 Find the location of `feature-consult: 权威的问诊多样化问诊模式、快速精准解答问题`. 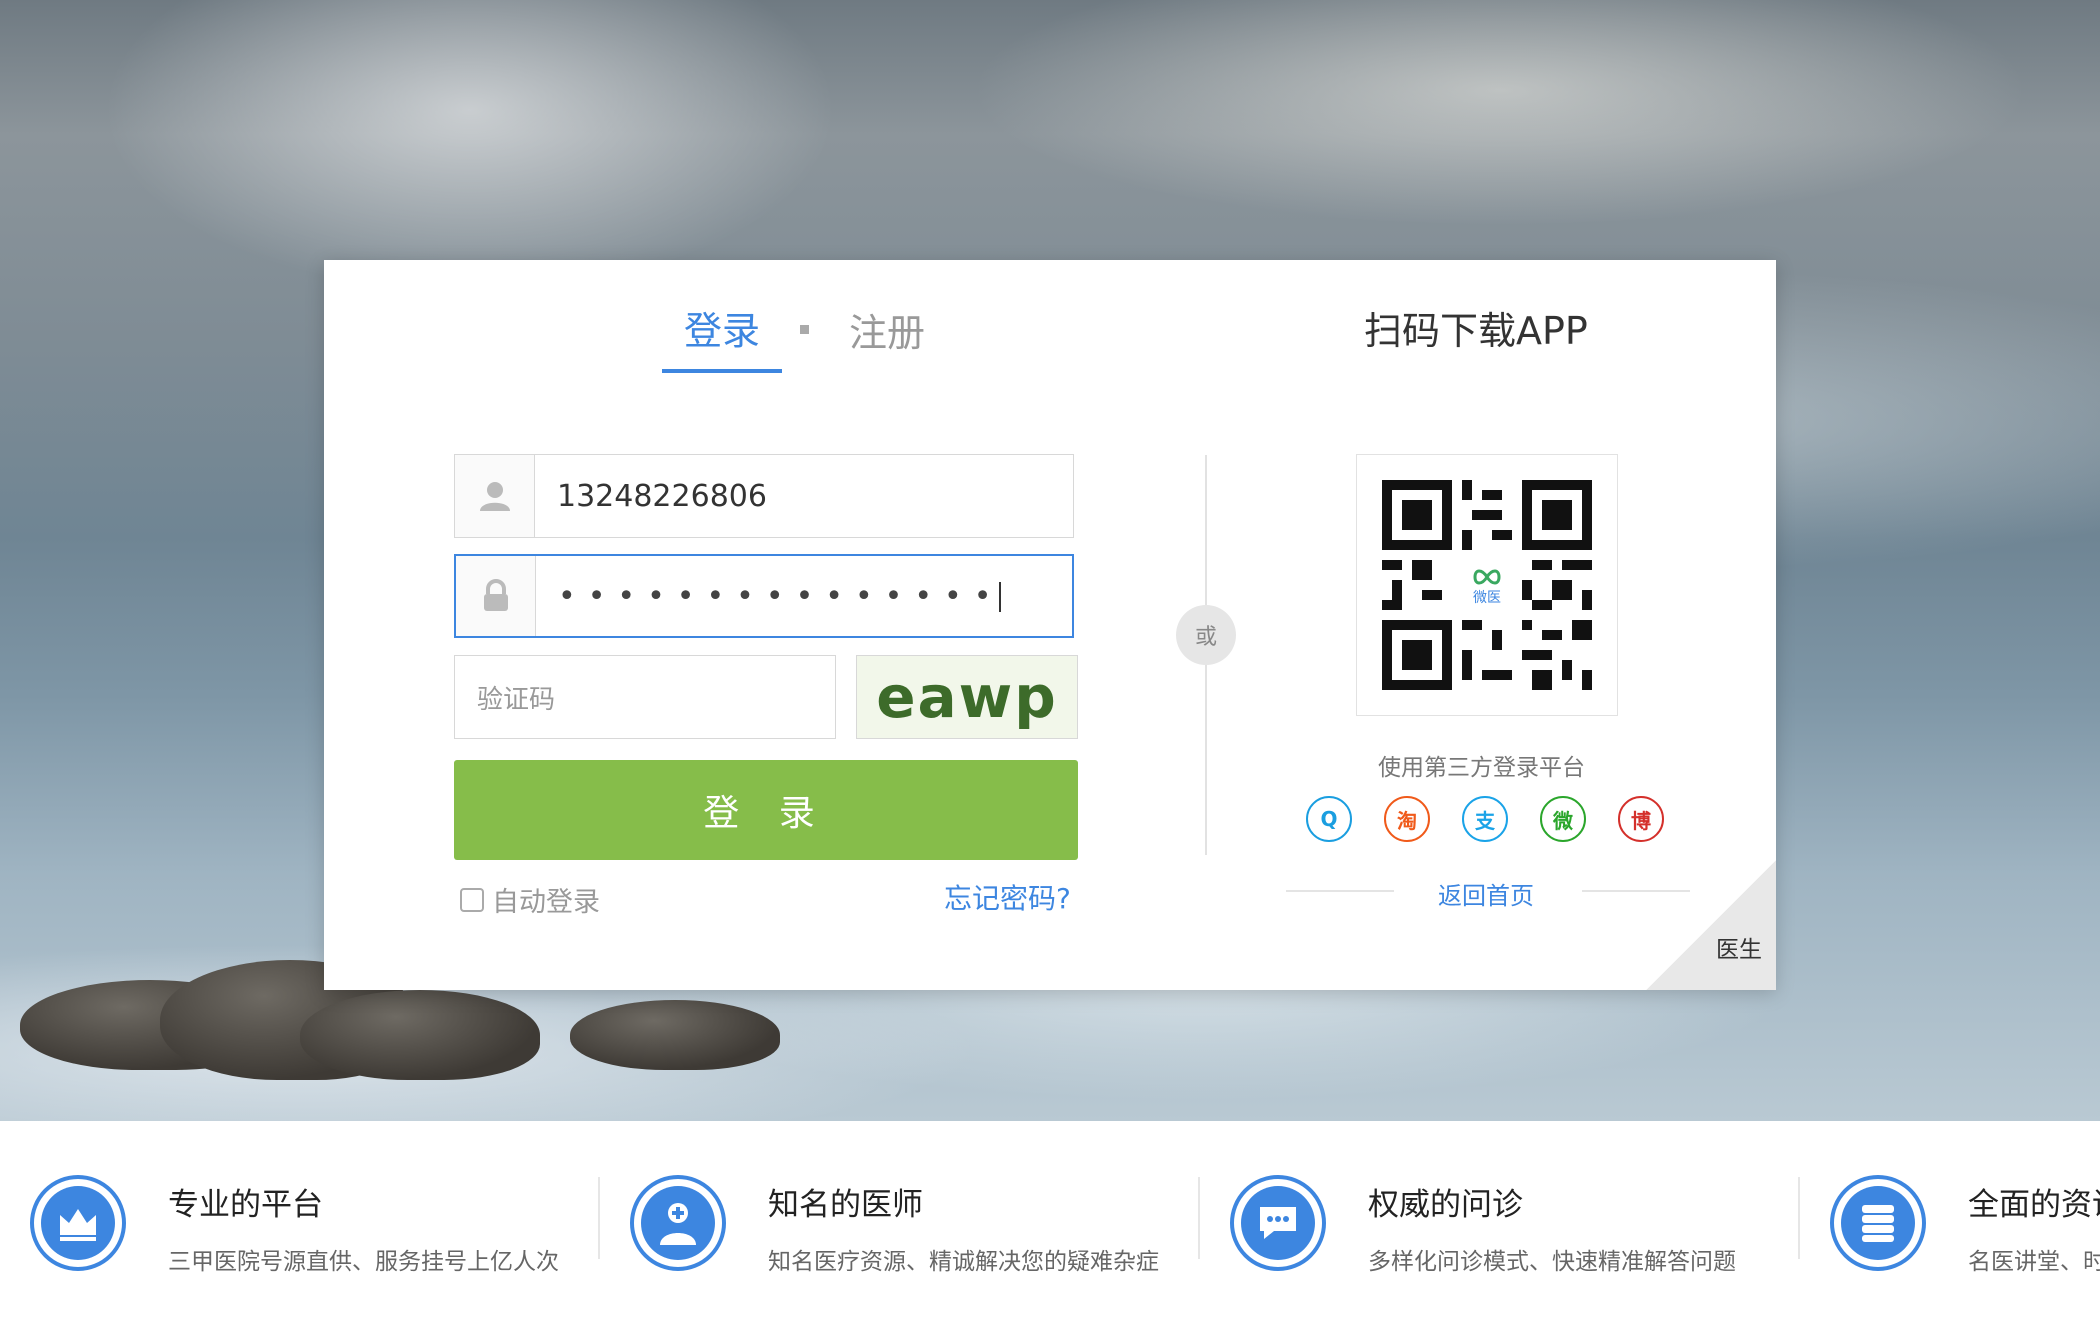

feature-consult: 权威的问诊多样化问诊模式、快速精准解答问题 is located at coordinates (1483, 1225).